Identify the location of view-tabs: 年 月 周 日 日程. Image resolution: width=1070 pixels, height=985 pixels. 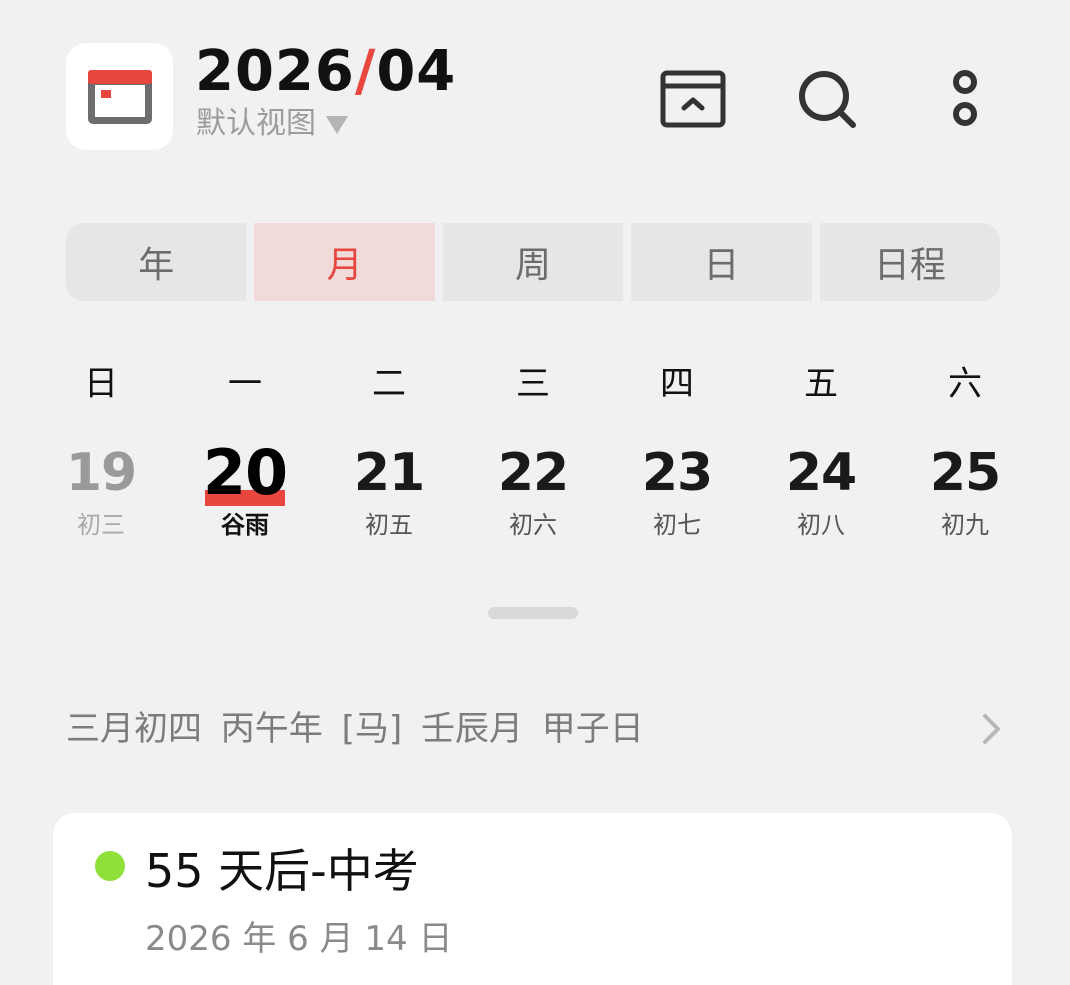
(533, 262).